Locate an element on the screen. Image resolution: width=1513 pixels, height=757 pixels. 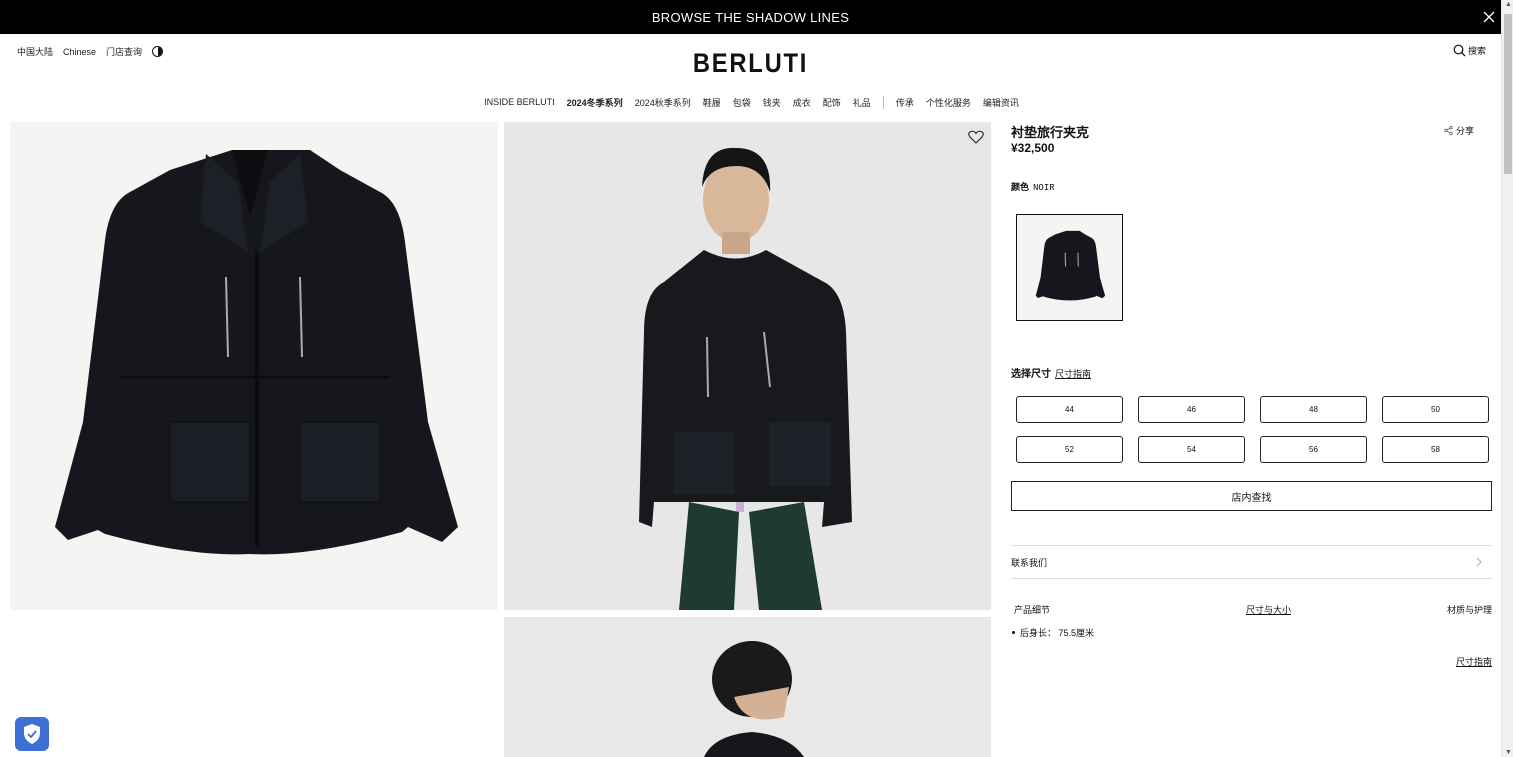
size-grid: 44 46 48 50 52 54 56 58 is located at coordinates (1252, 429).